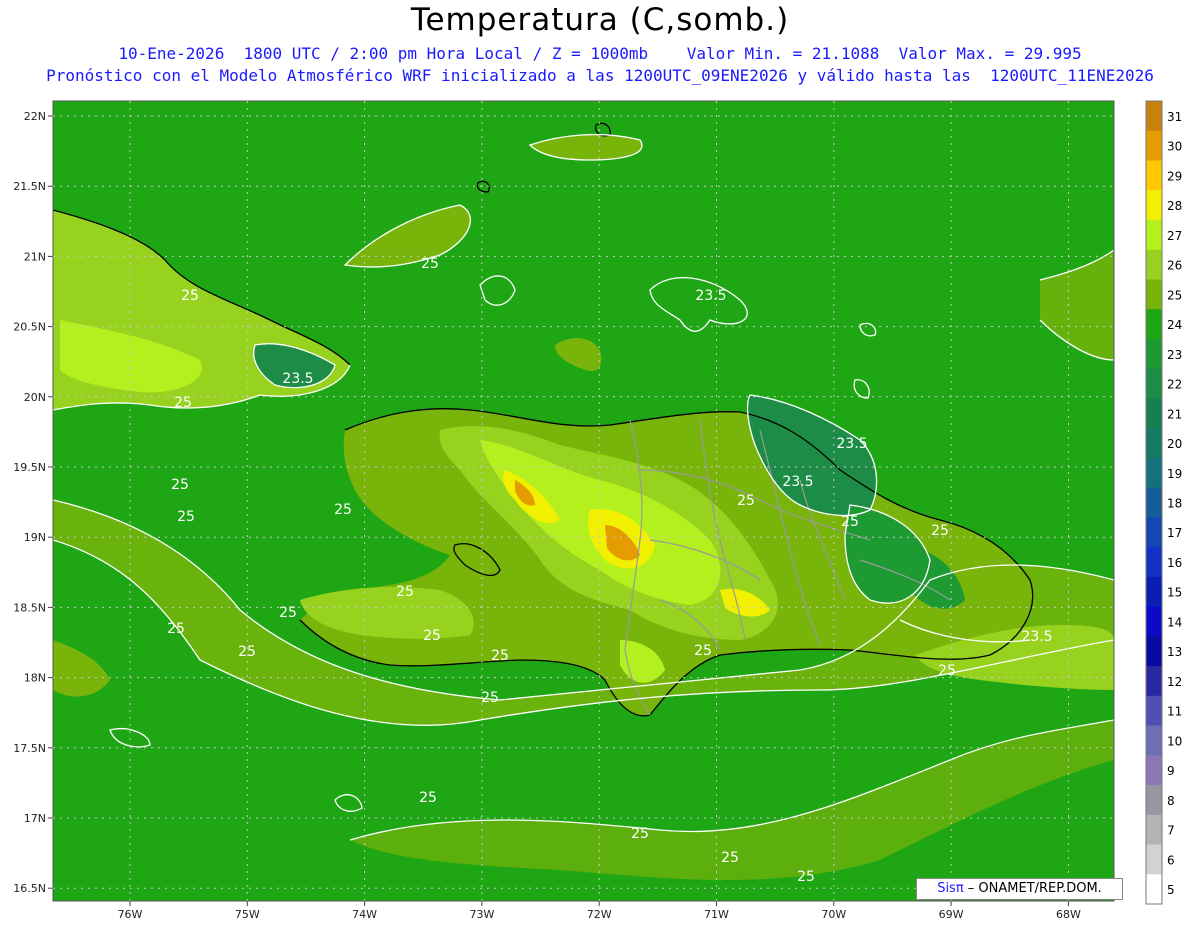  What do you see at coordinates (1171, 801) in the screenshot?
I see `colorbar-label: 8` at bounding box center [1171, 801].